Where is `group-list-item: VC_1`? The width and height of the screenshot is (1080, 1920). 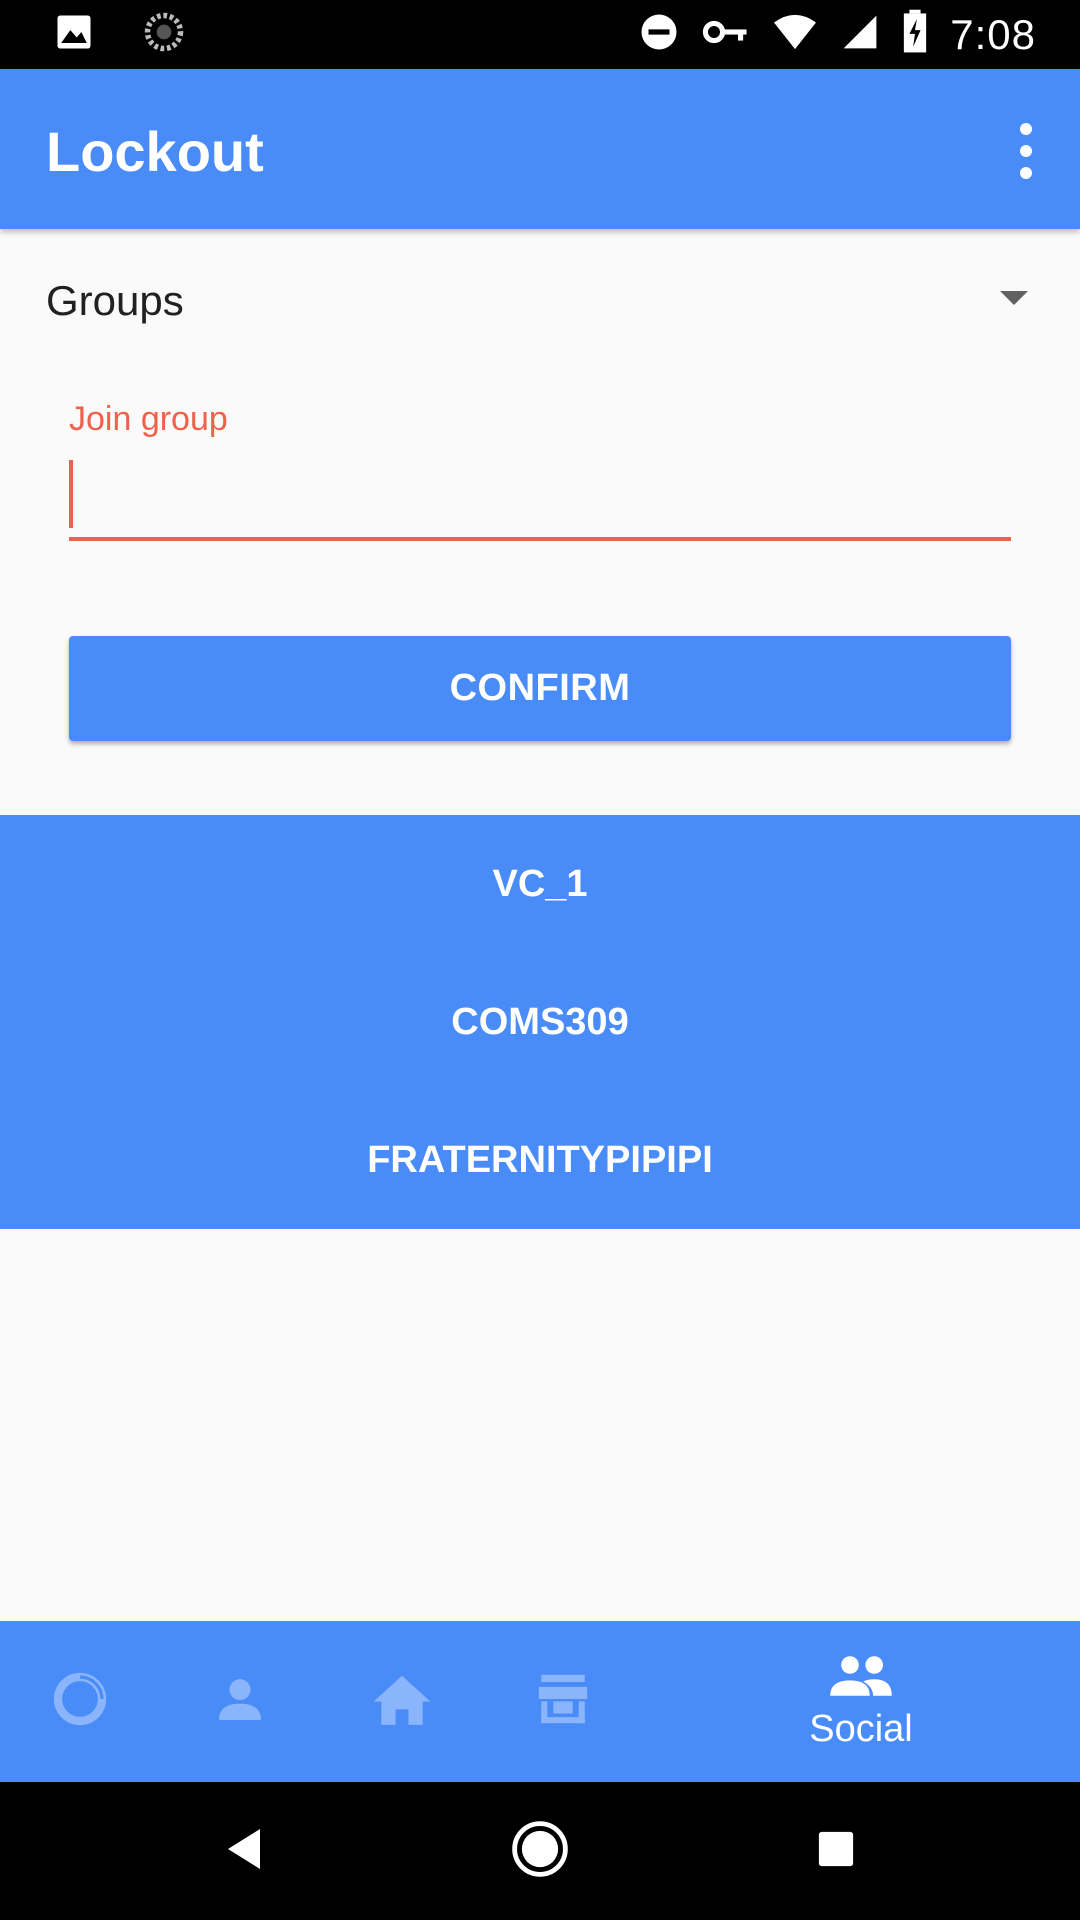
group-list-item: VC_1 is located at coordinates (540, 884).